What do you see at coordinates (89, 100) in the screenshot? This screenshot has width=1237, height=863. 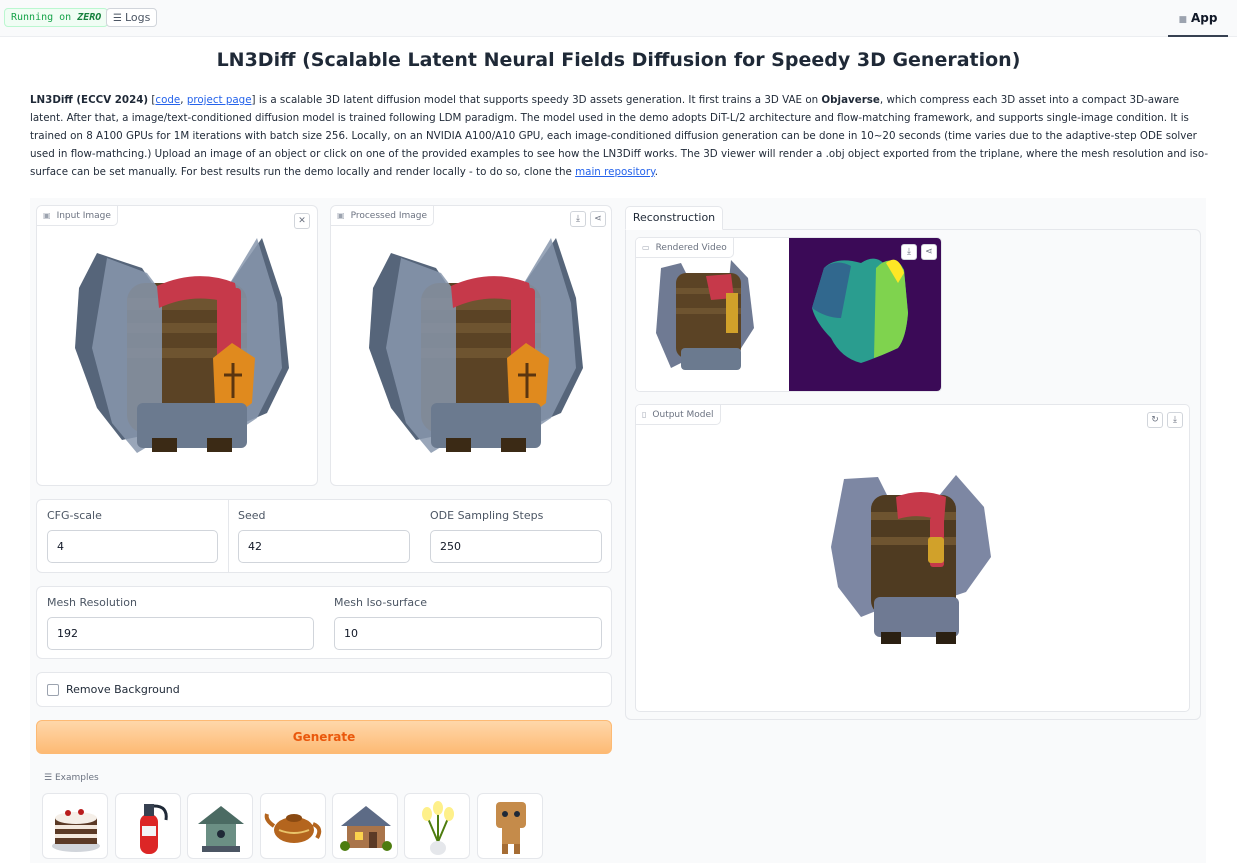 I see `model-name: LN3Diff (ECCV 2024)` at bounding box center [89, 100].